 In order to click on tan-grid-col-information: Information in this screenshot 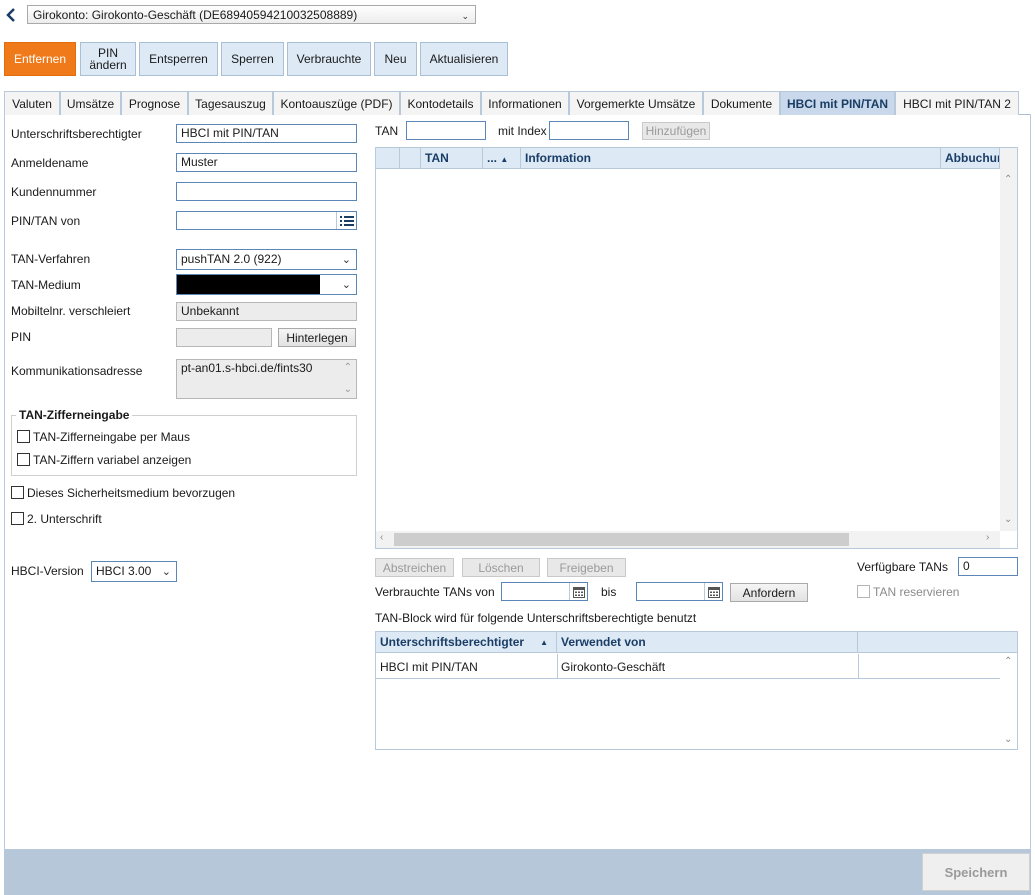, I will do `click(731, 158)`.